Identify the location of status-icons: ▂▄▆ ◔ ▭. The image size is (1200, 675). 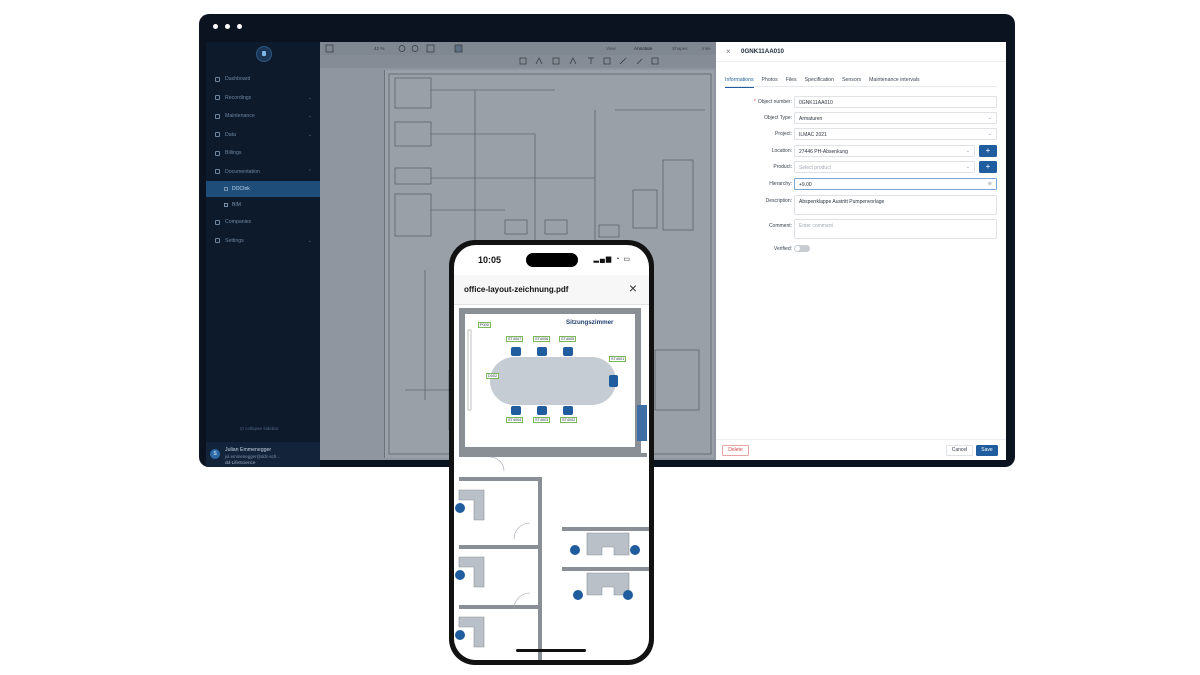
(612, 259).